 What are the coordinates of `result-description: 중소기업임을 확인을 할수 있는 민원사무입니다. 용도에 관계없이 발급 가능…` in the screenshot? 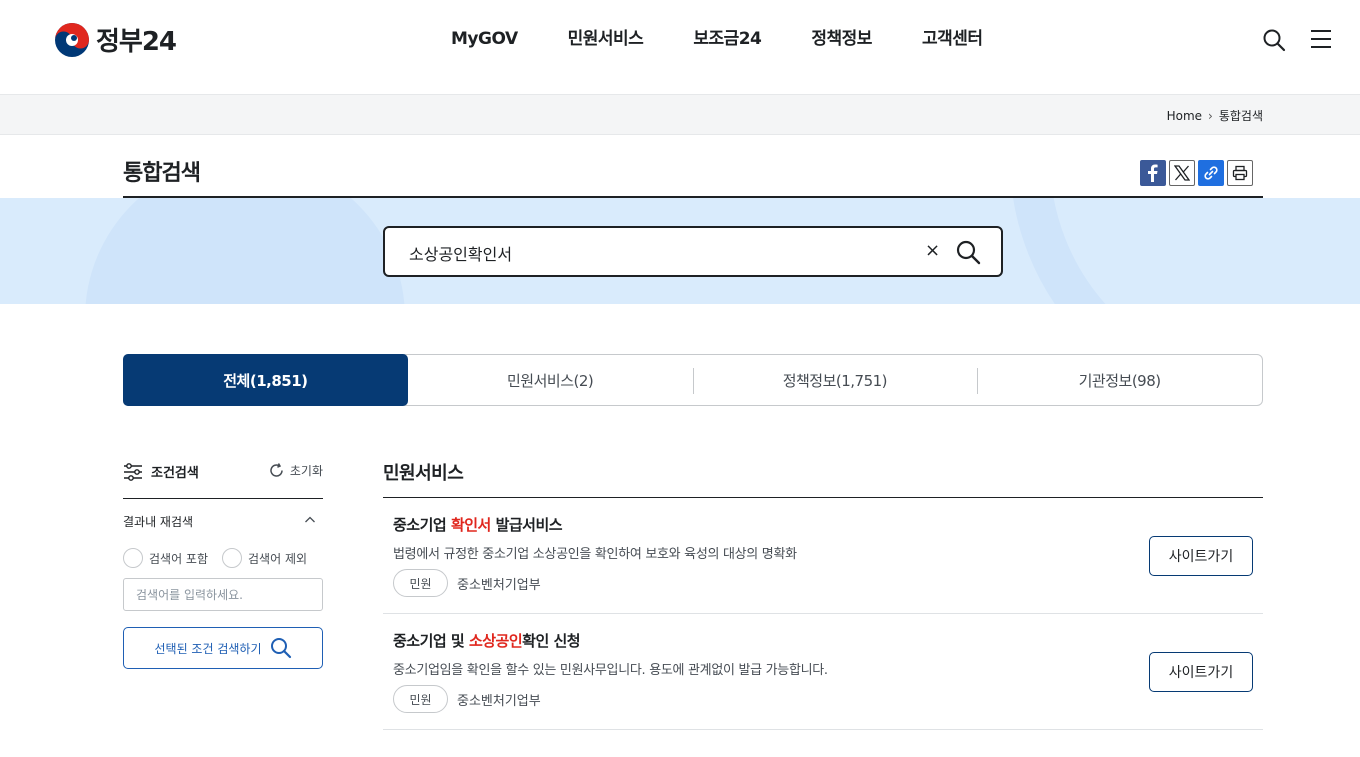 It's located at (610, 670).